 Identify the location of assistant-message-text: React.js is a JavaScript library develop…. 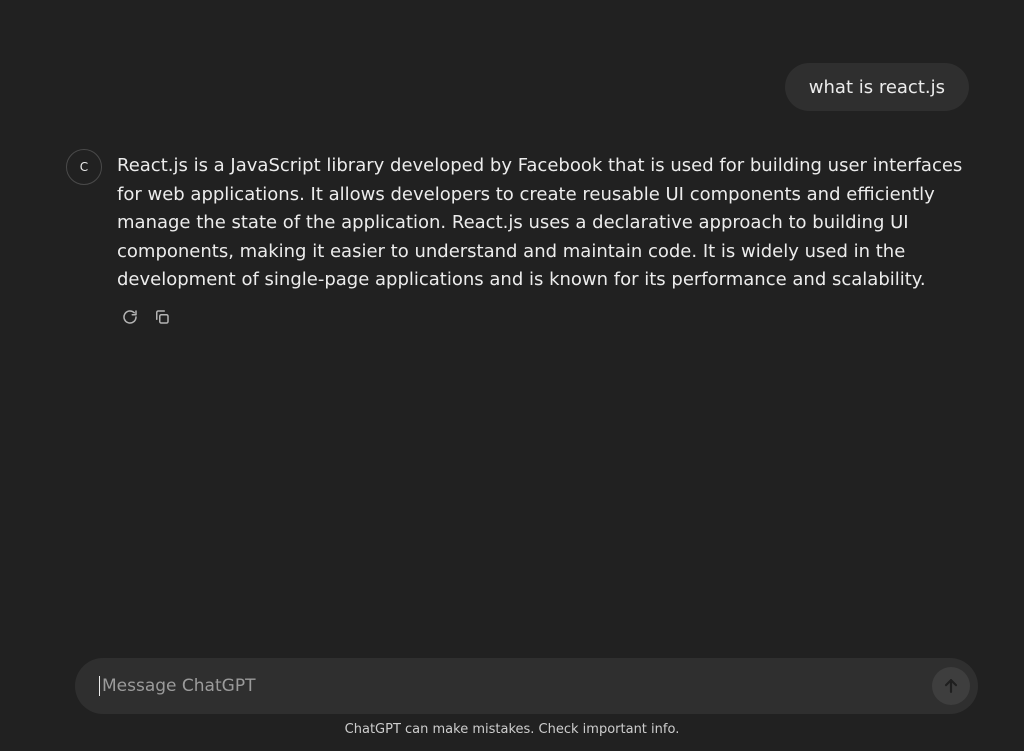
(540, 222).